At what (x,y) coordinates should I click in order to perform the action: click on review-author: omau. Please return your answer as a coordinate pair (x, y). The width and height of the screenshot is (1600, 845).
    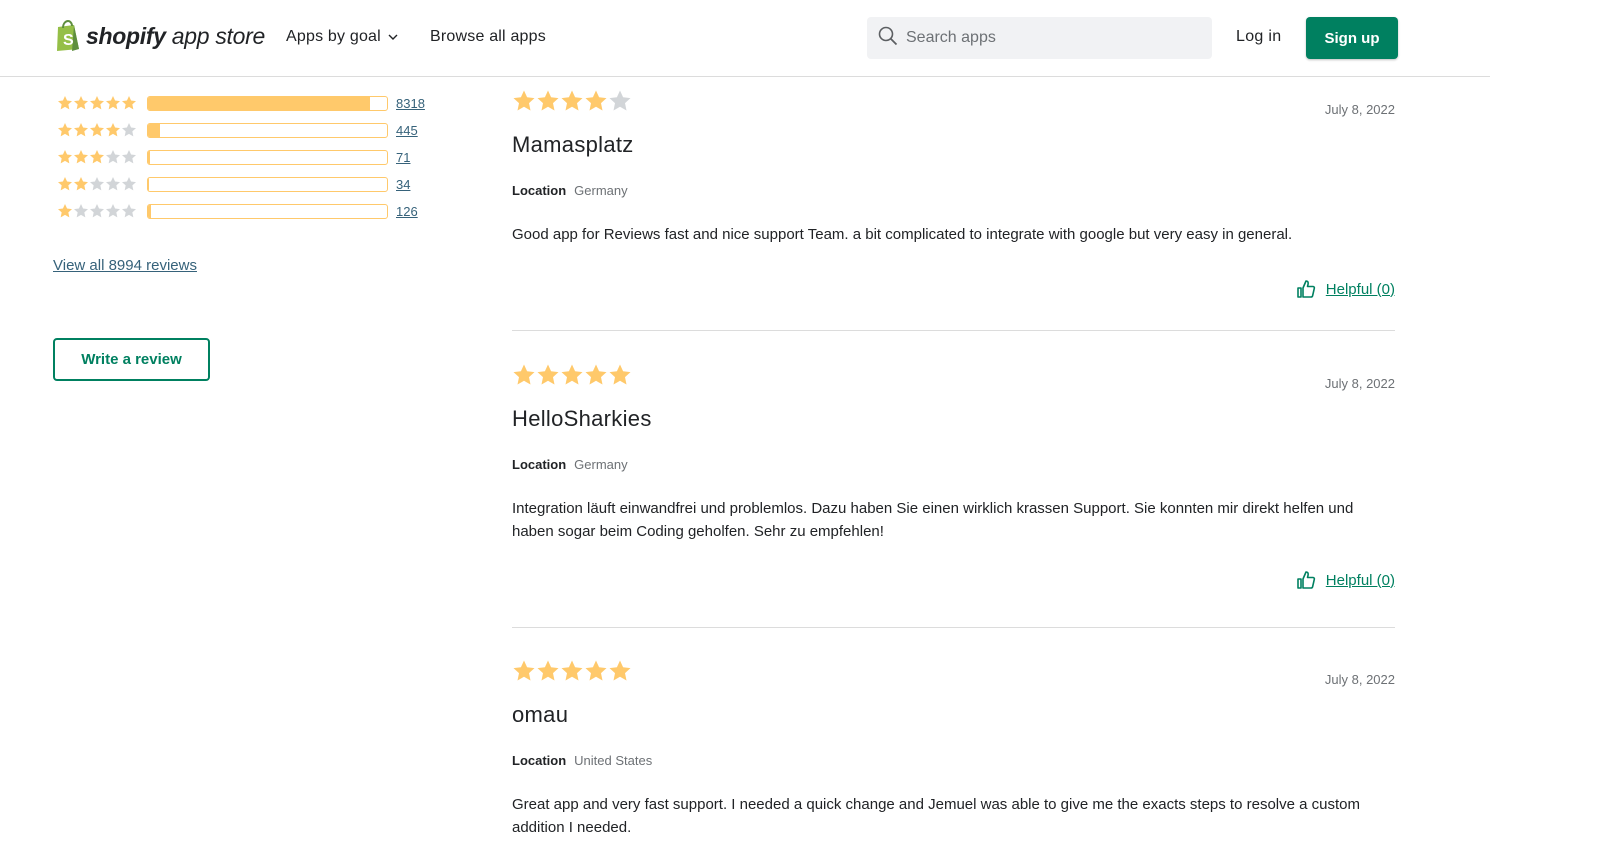
    Looking at the image, I should click on (540, 714).